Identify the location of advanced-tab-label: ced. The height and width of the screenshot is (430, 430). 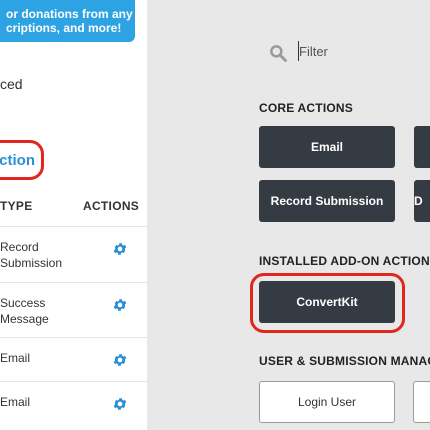
(11, 84).